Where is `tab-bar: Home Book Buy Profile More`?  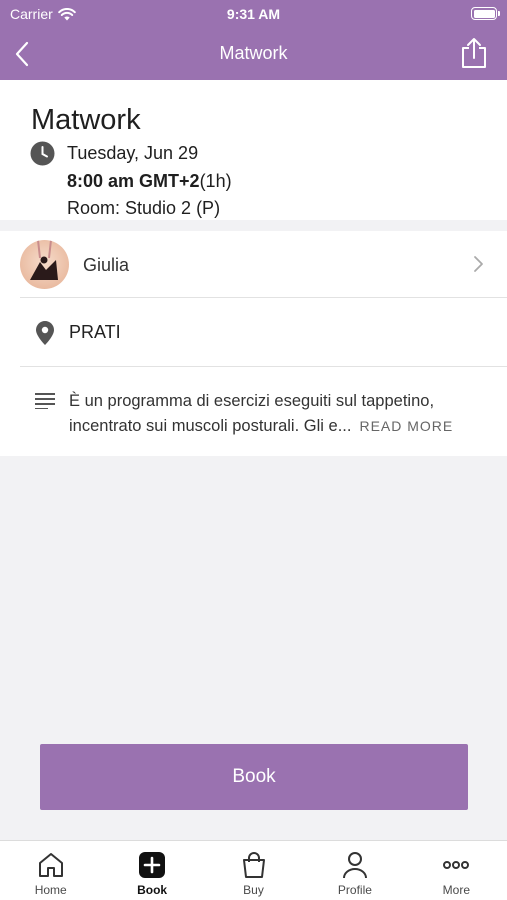 tab-bar: Home Book Buy Profile More is located at coordinates (253, 870).